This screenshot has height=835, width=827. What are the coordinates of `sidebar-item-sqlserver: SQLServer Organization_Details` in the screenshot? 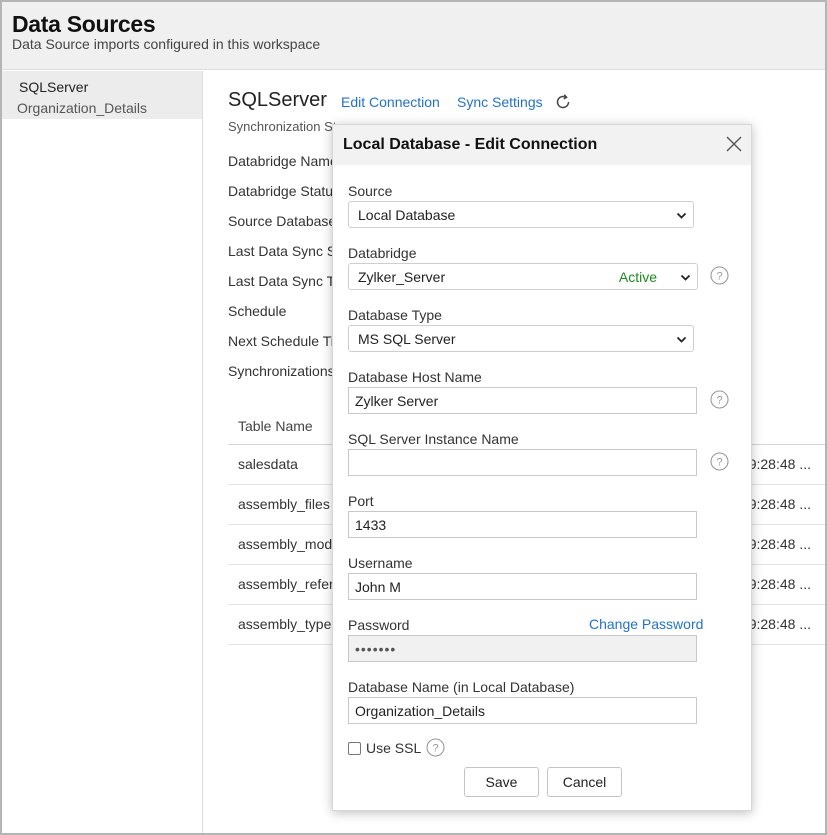 It's located at (102, 95).